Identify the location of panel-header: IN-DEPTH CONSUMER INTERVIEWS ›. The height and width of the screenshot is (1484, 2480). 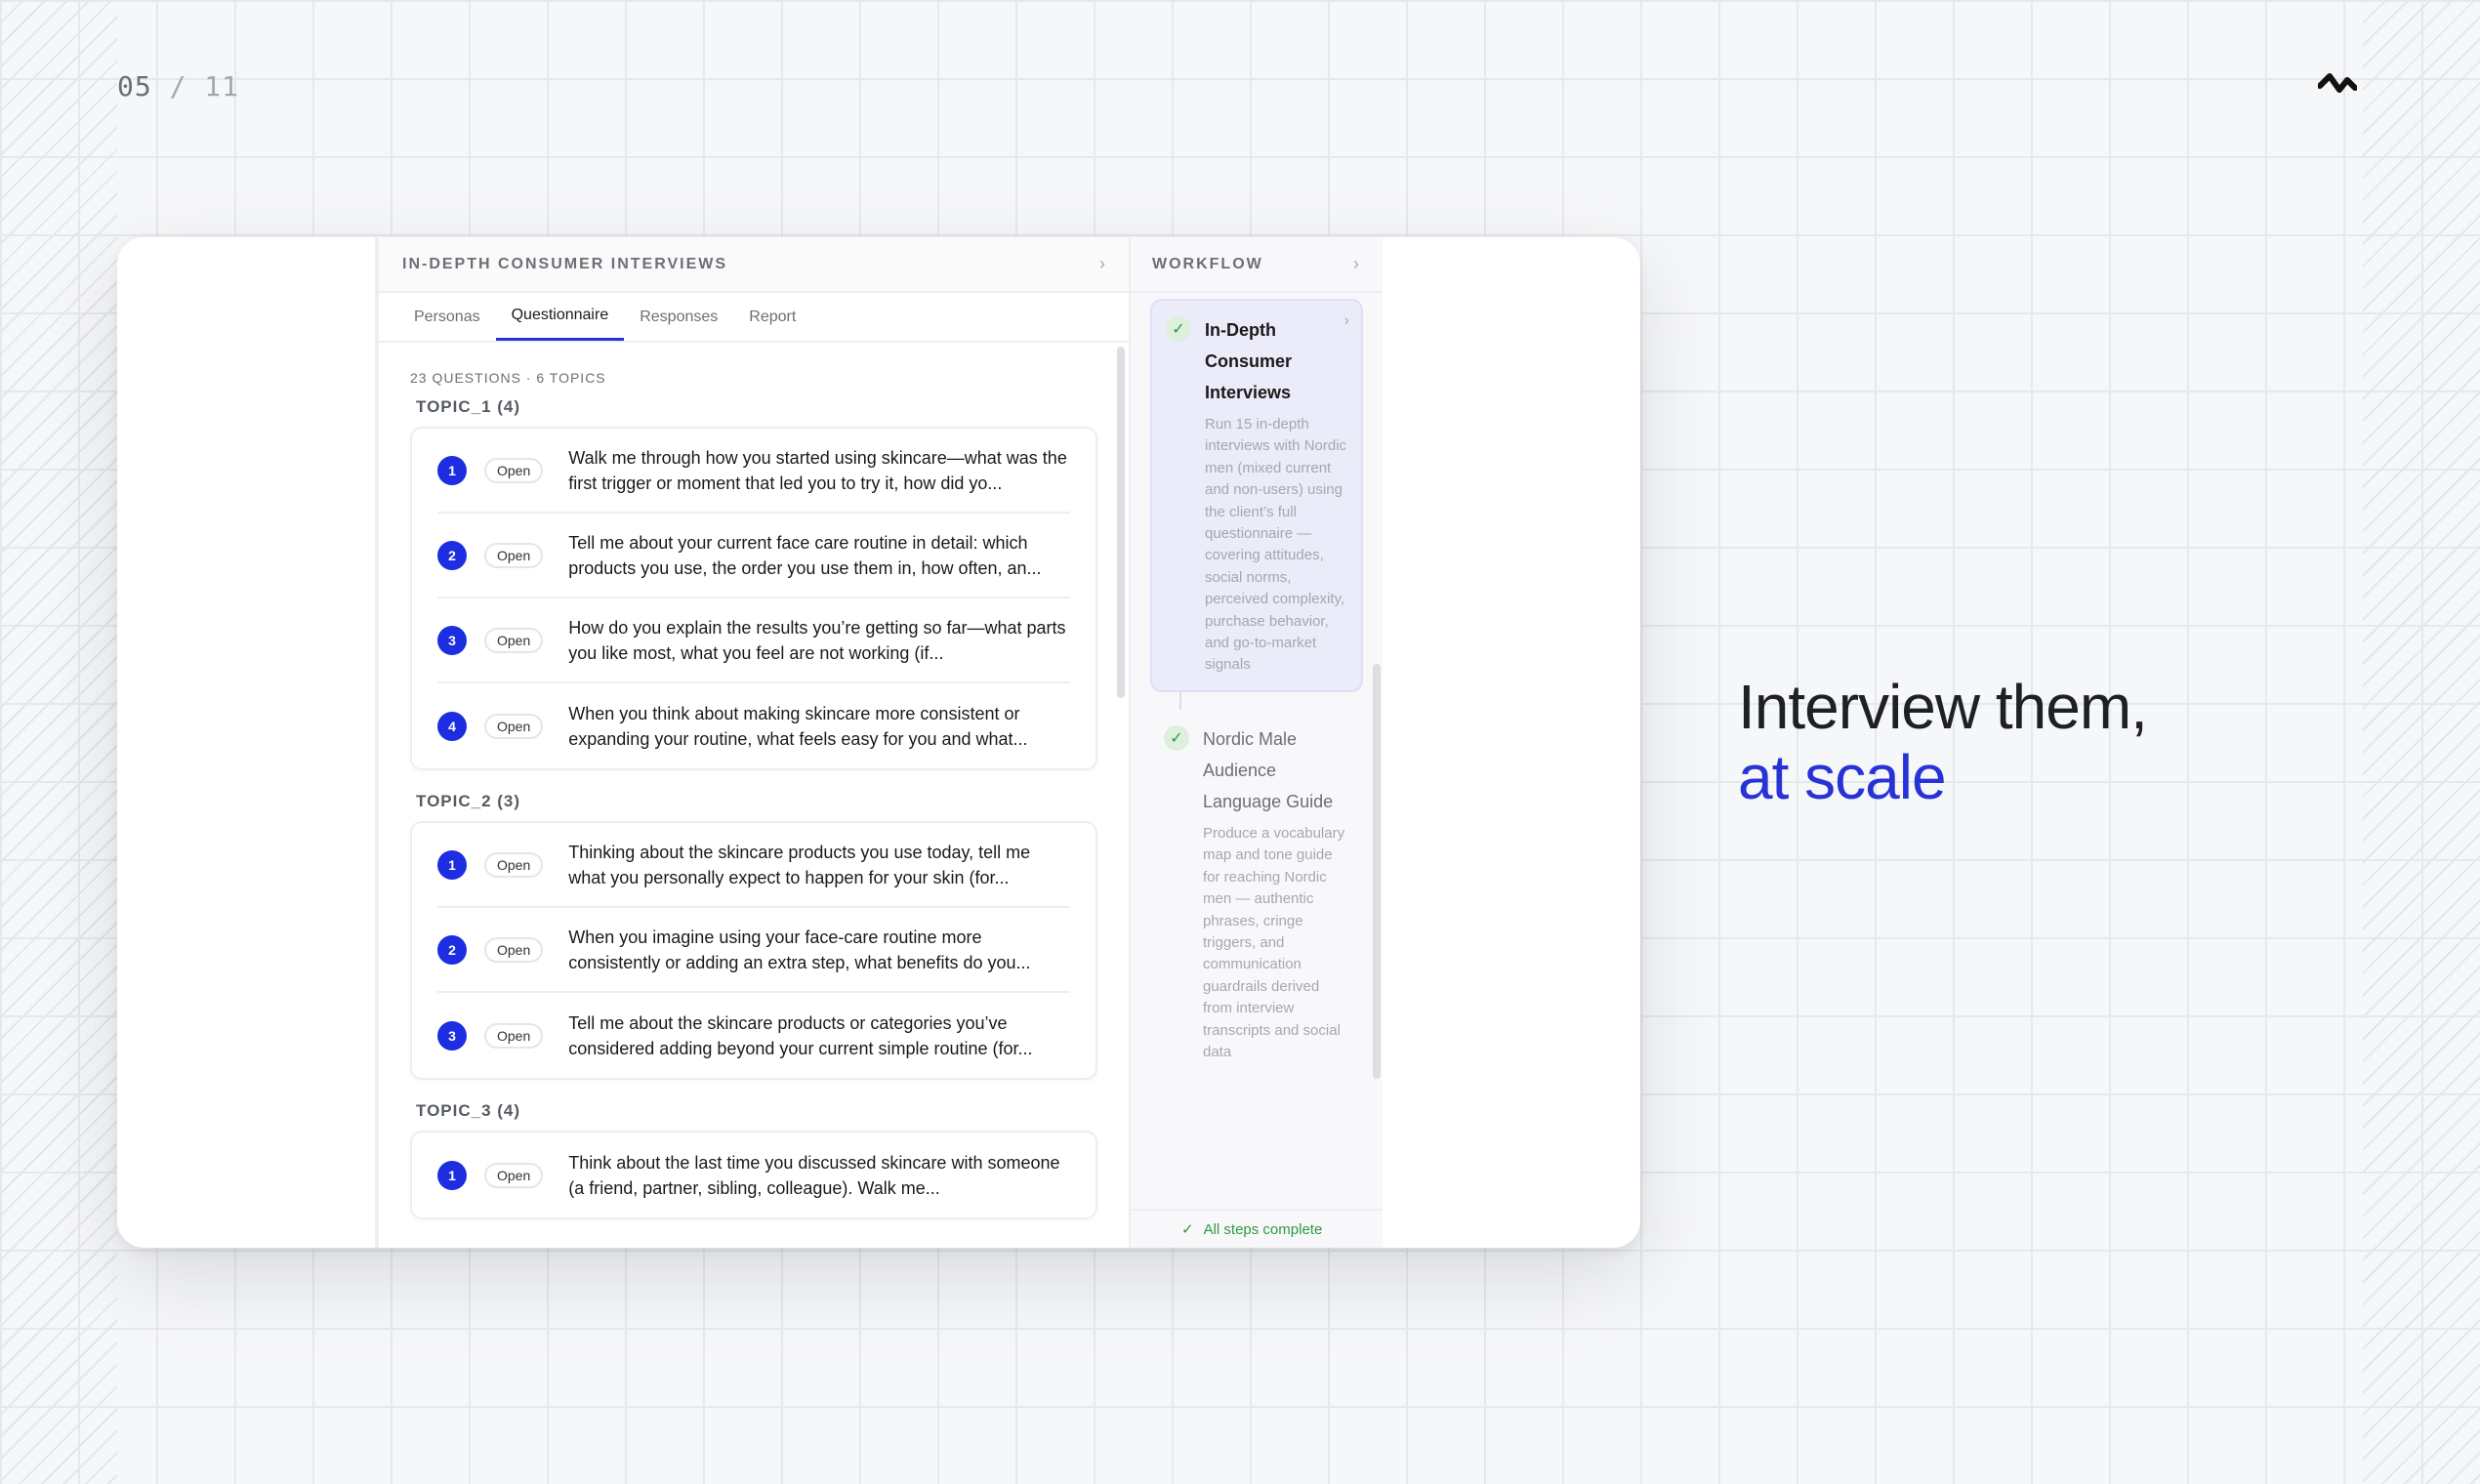
(754, 265).